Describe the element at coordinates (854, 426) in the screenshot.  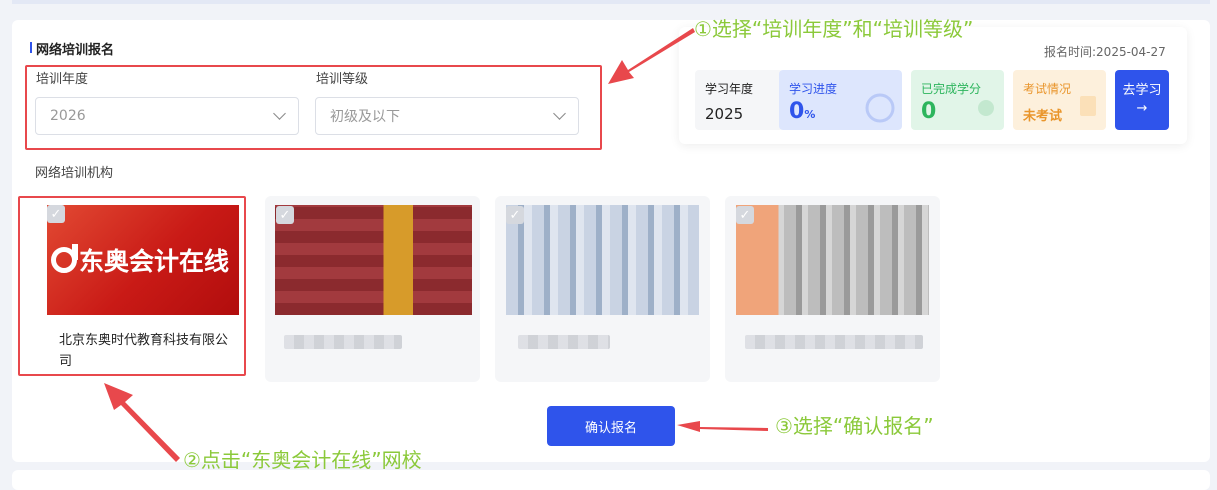
I see `annotation-step3: ③选择“确认报名”` at that location.